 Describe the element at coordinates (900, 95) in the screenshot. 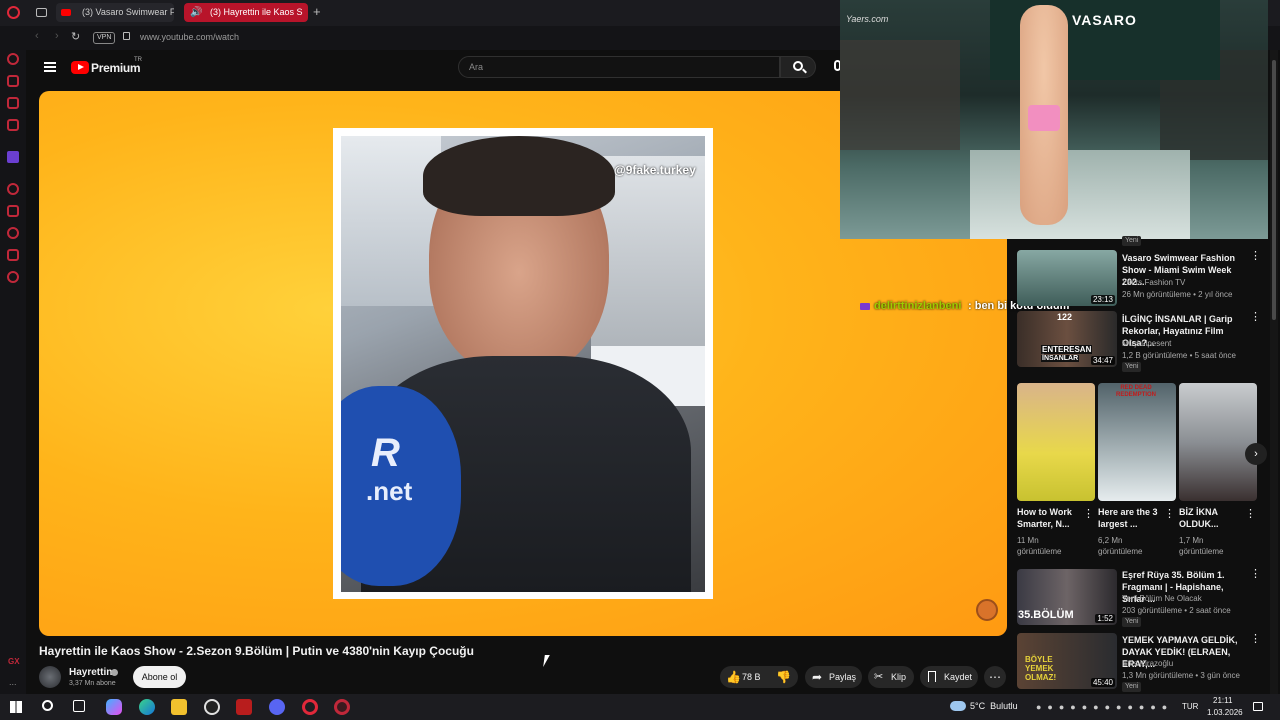

I see `pip-audience-left` at that location.